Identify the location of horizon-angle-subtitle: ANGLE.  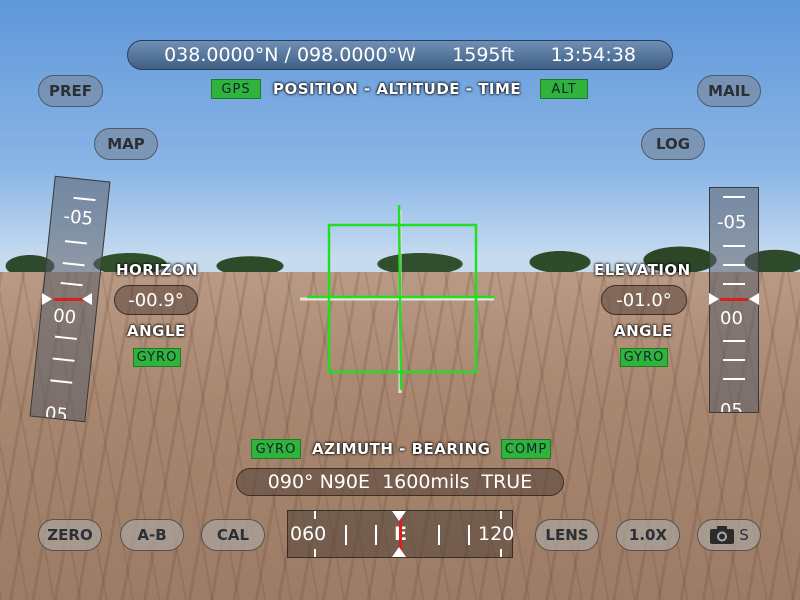
(156, 331).